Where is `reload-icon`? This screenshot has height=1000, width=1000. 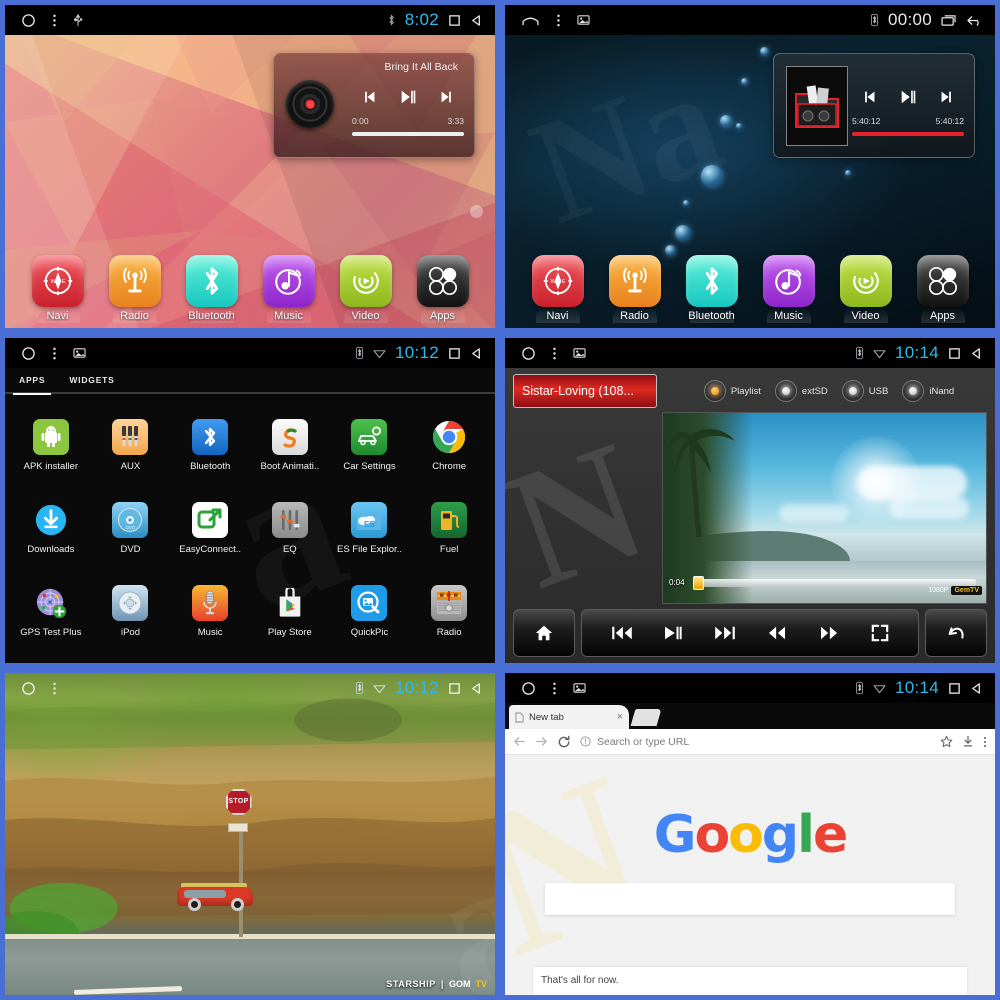
reload-icon is located at coordinates (564, 742).